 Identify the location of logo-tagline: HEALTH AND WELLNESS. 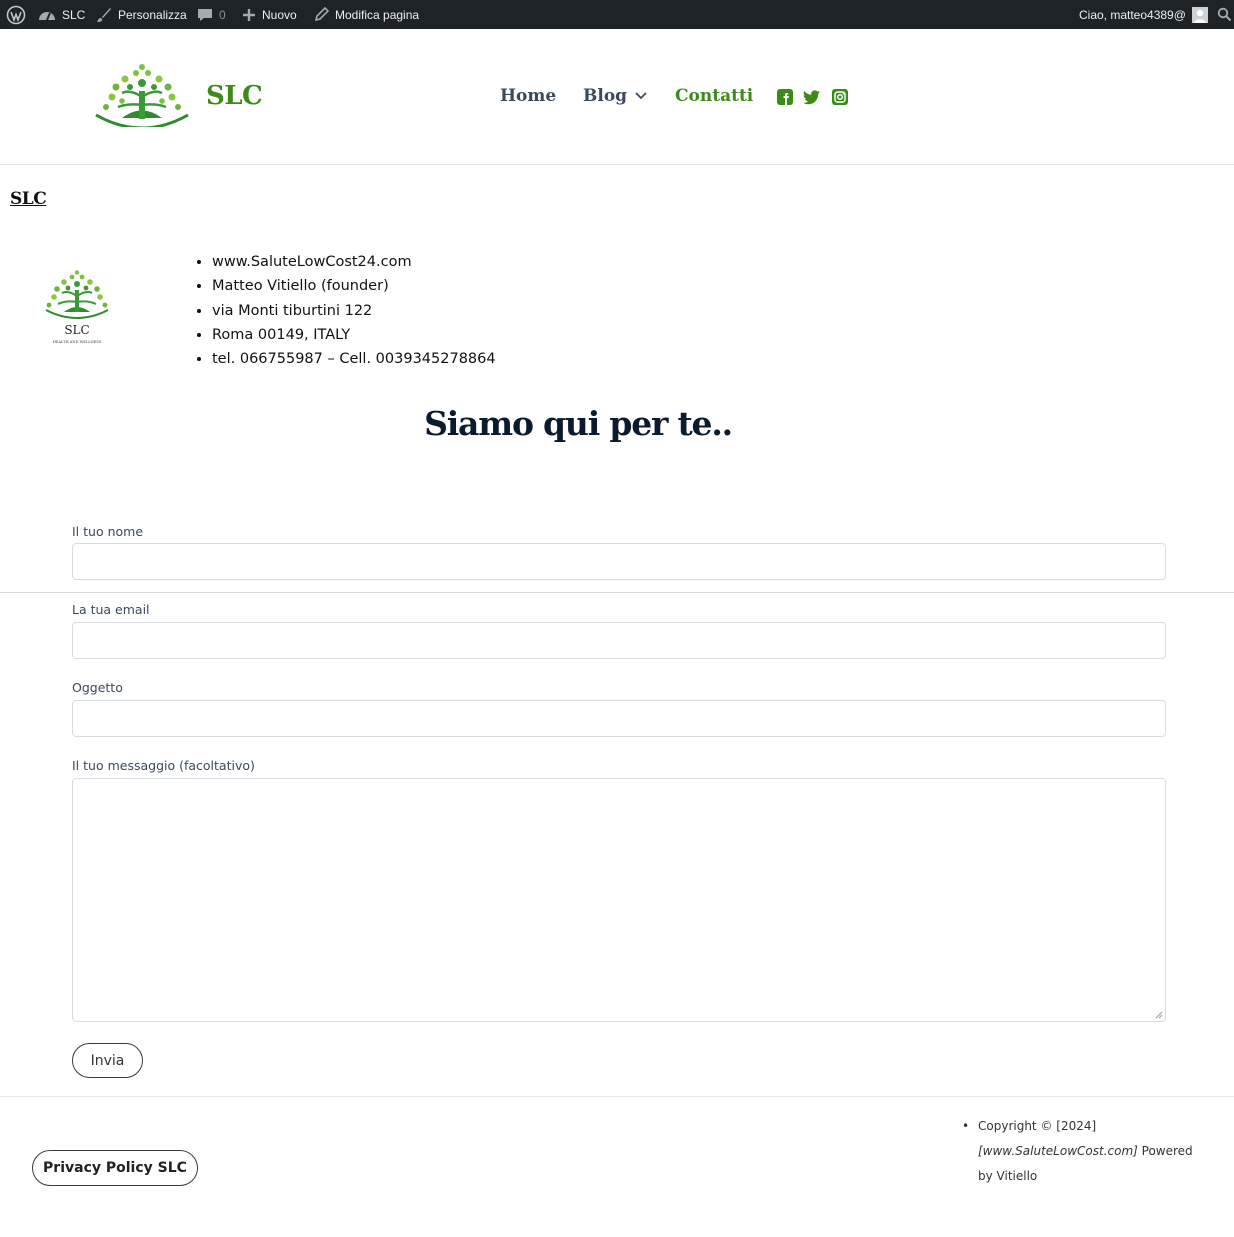
(77, 342).